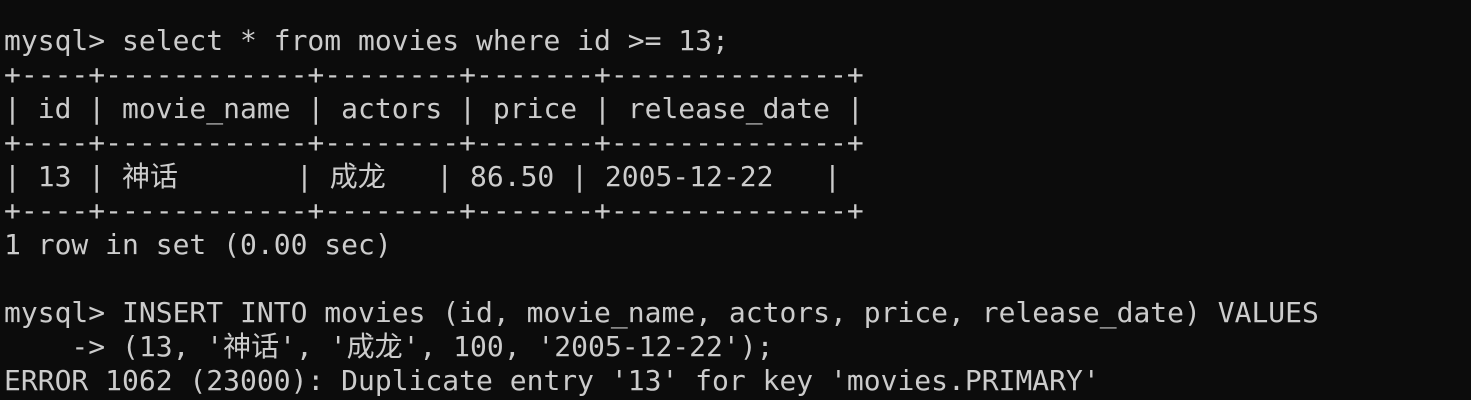 This screenshot has height=400, width=1471. What do you see at coordinates (389, 346) in the screenshot?
I see `command-continuation: -> (13, '神话', '成龙', 100, '2005-12-22');` at bounding box center [389, 346].